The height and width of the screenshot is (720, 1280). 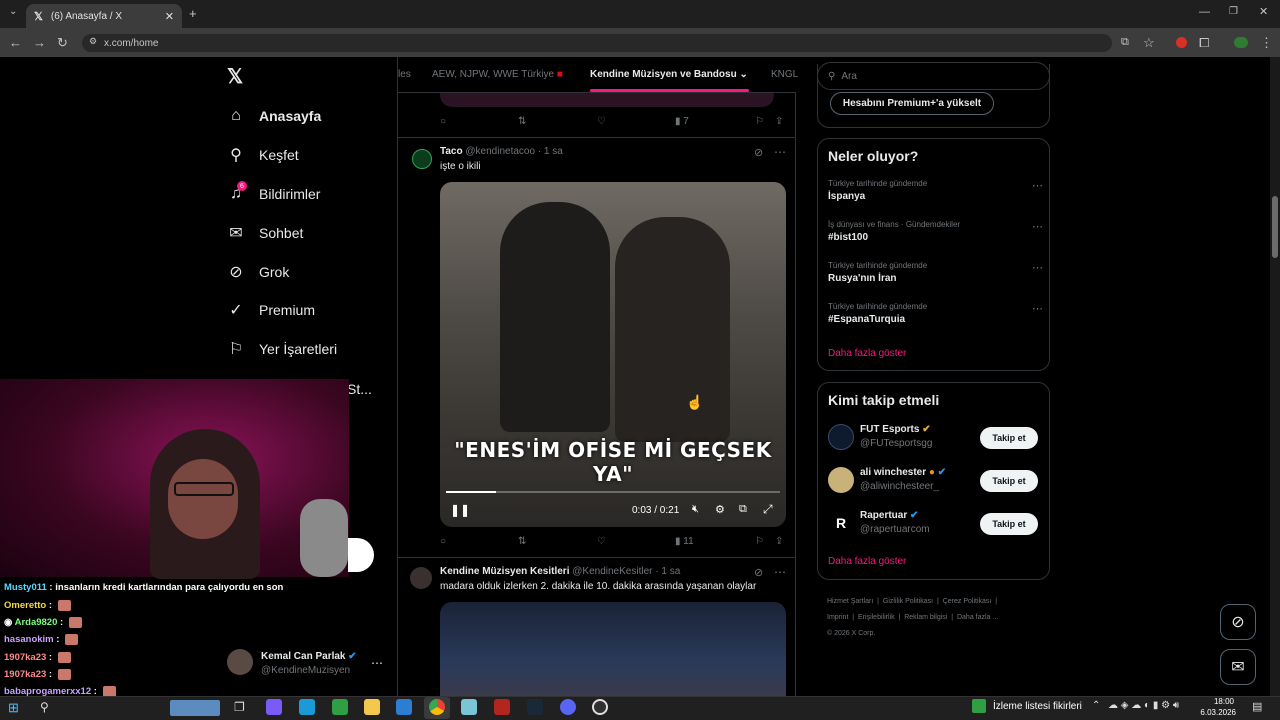 What do you see at coordinates (925, 617) in the screenshot?
I see `footer-link: Reklam bilgisi` at bounding box center [925, 617].